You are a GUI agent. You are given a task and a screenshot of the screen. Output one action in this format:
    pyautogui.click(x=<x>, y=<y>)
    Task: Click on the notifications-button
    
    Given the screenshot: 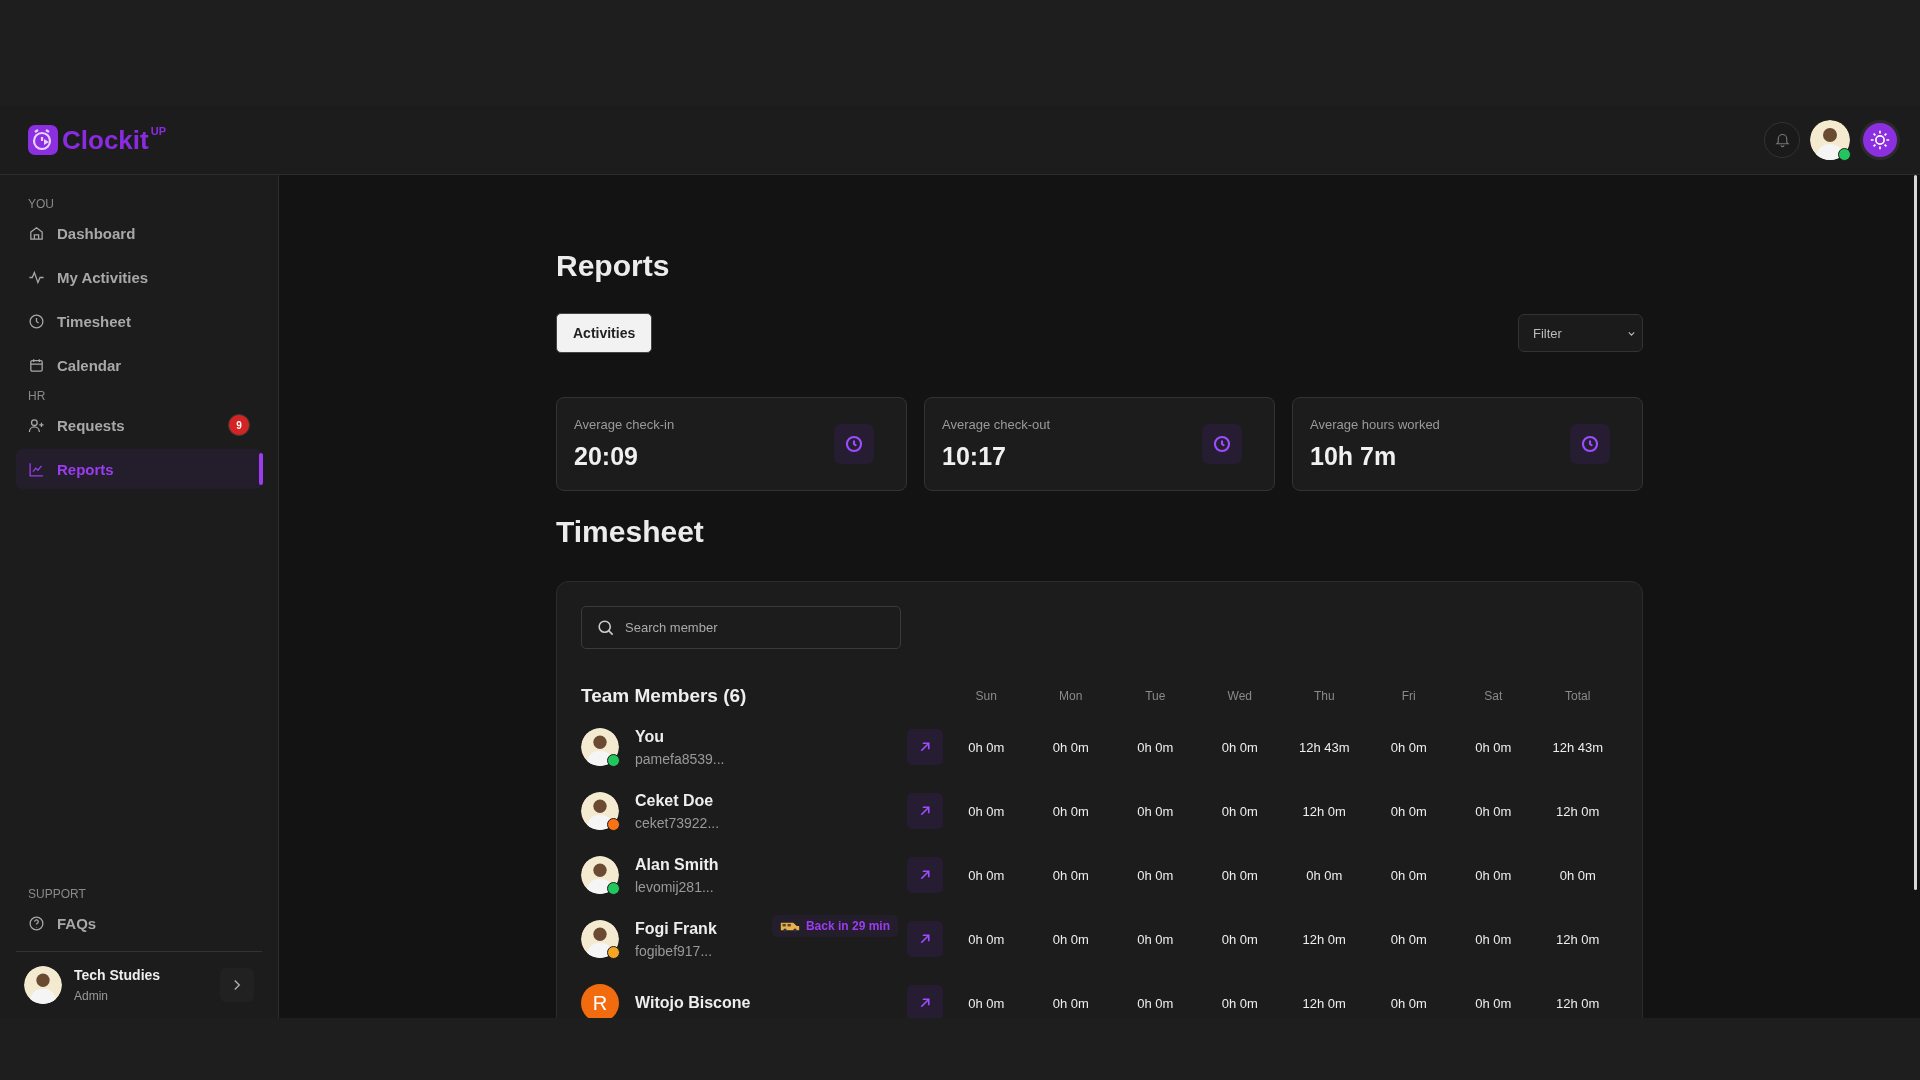 What is the action you would take?
    pyautogui.click(x=1782, y=139)
    